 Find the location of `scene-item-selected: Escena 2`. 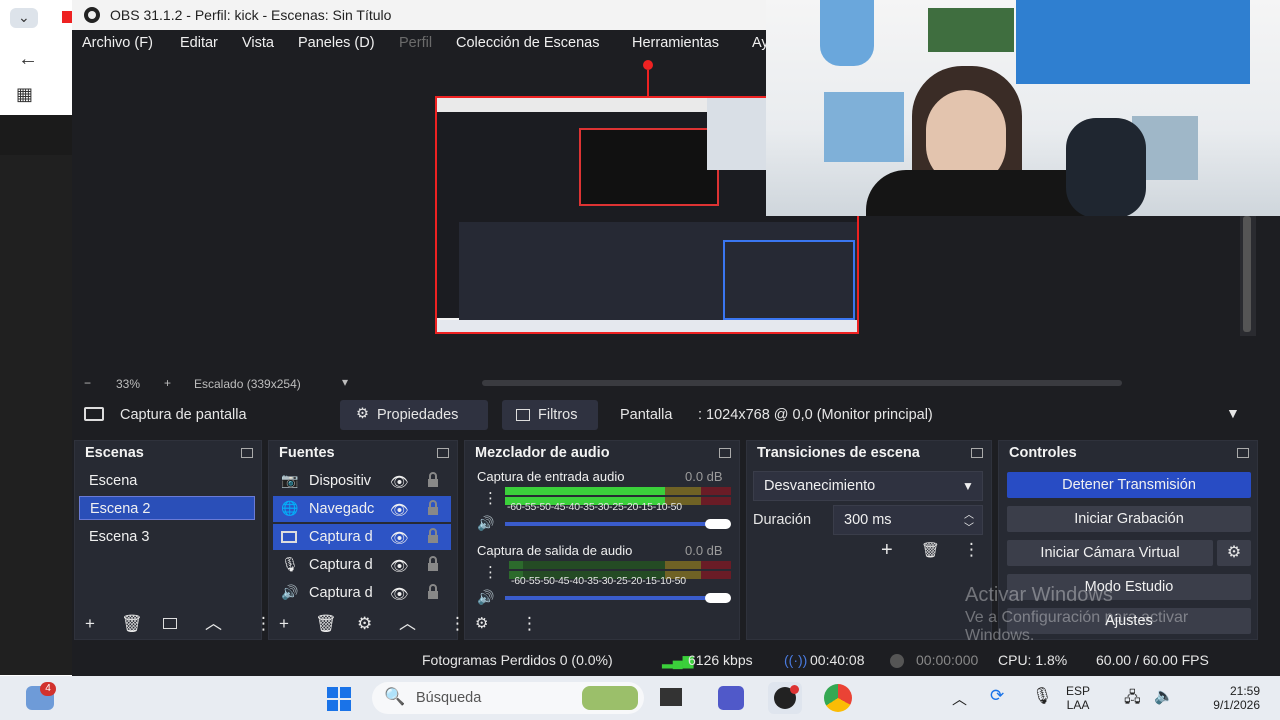

scene-item-selected: Escena 2 is located at coordinates (167, 508).